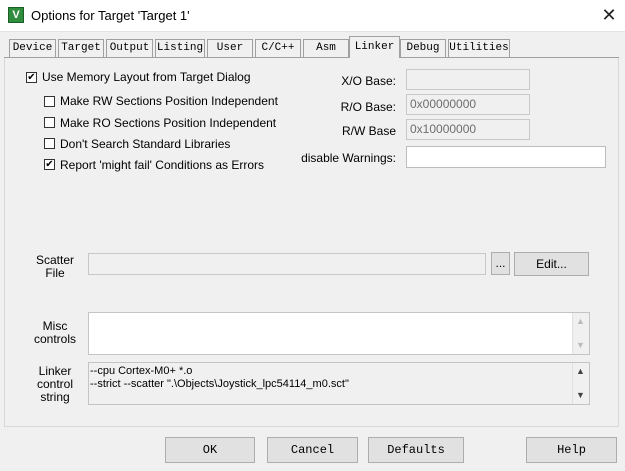 Image resolution: width=625 pixels, height=471 pixels. What do you see at coordinates (423, 48) in the screenshot?
I see `tab-debug: Debug` at bounding box center [423, 48].